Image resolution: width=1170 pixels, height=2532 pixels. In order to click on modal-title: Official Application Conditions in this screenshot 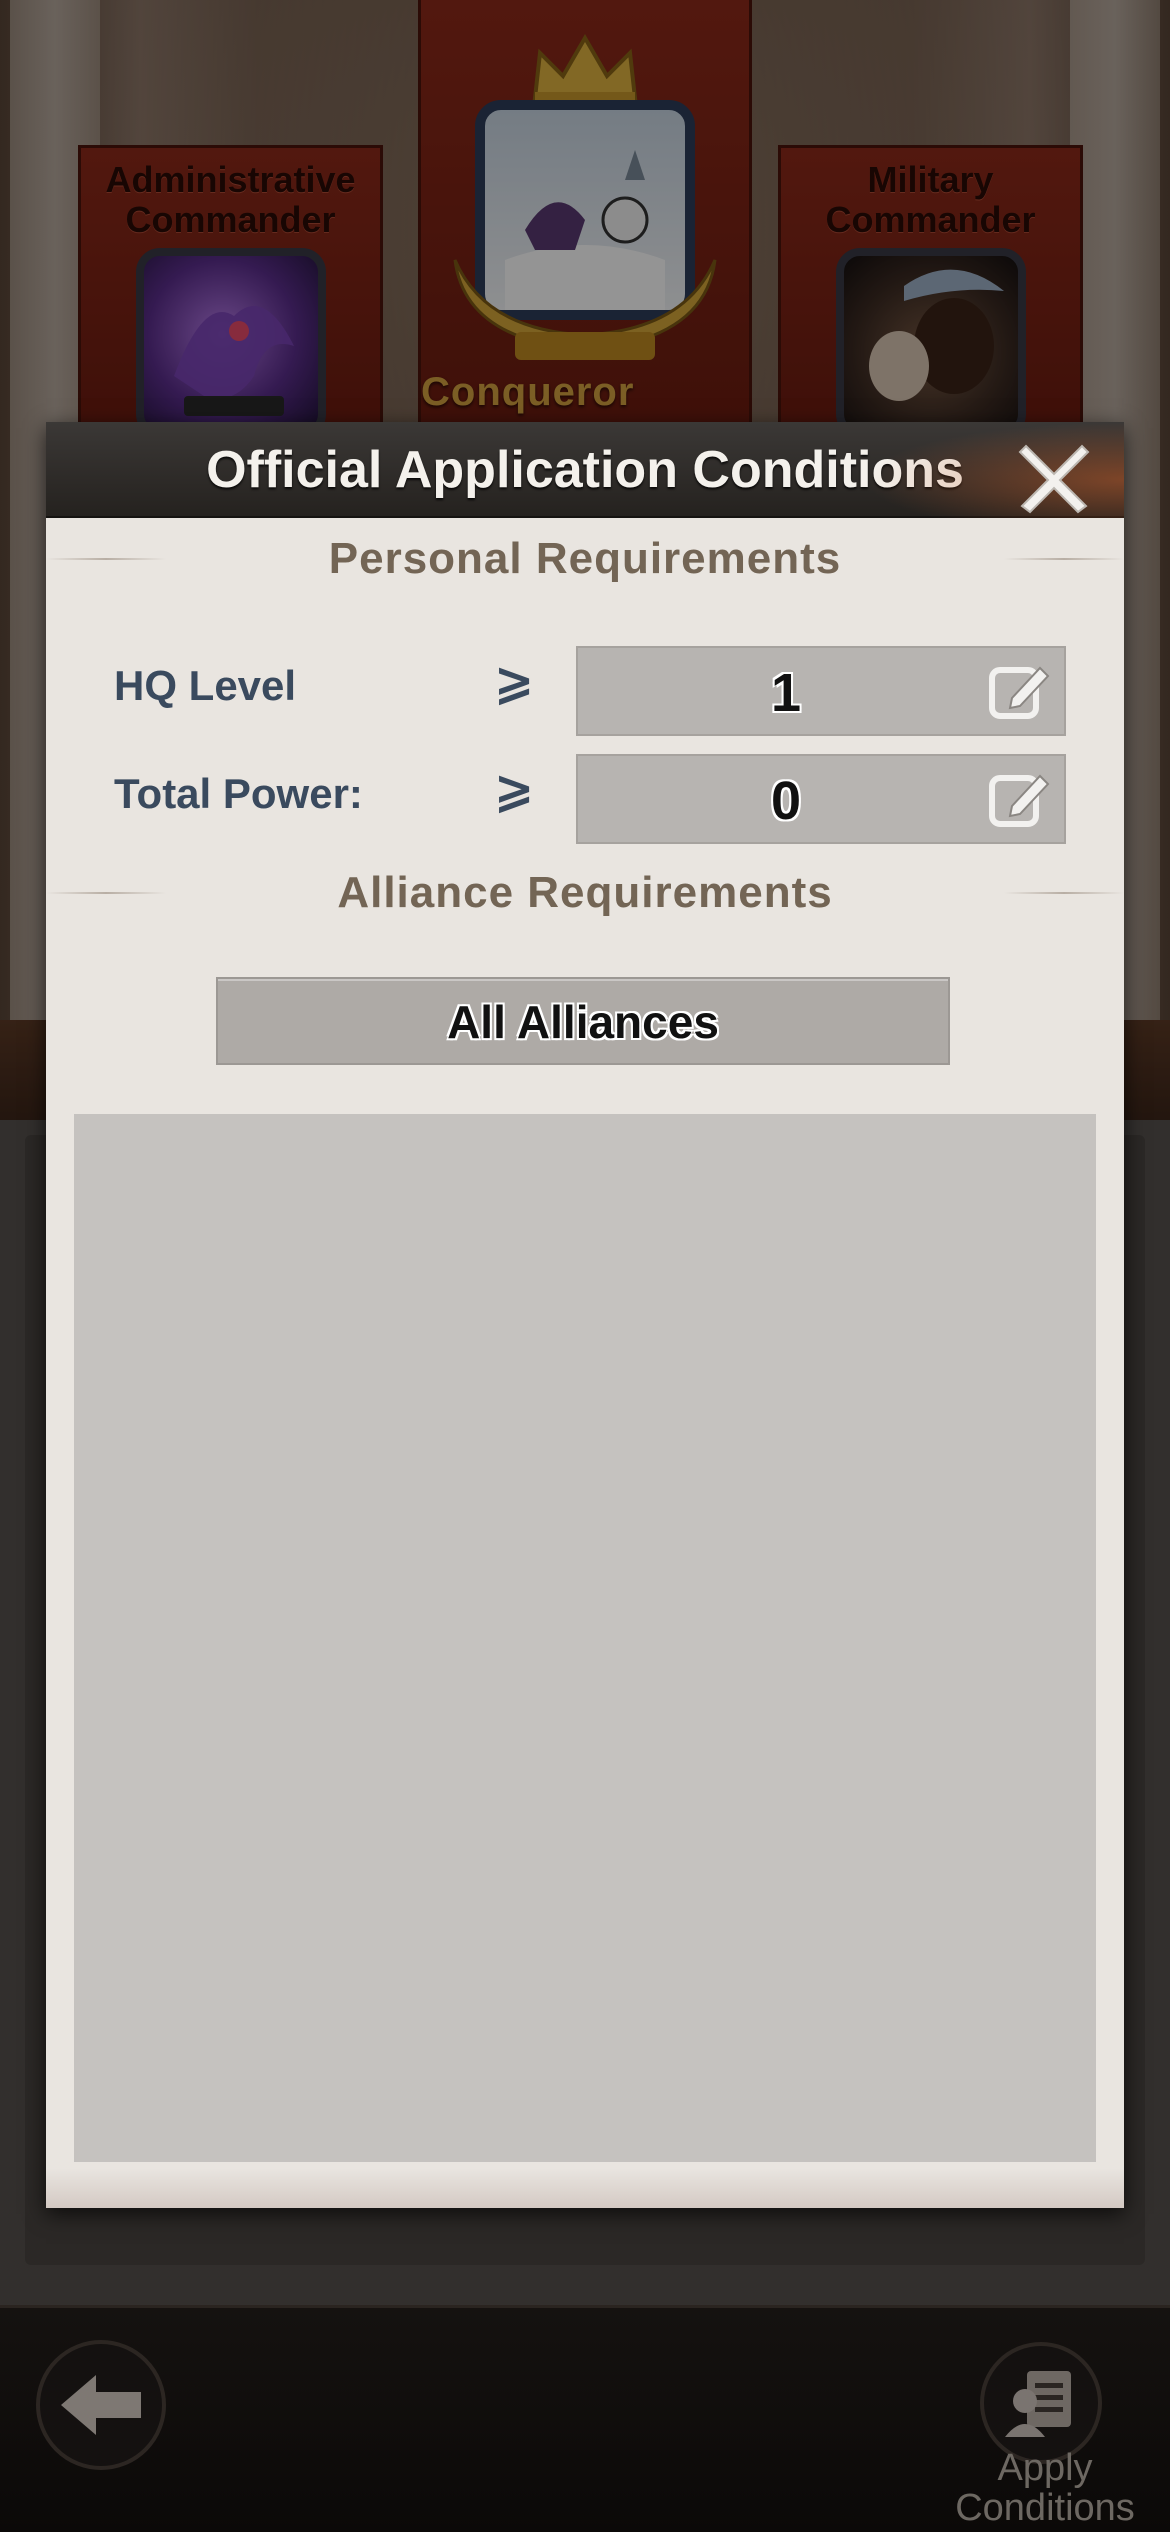, I will do `click(585, 470)`.